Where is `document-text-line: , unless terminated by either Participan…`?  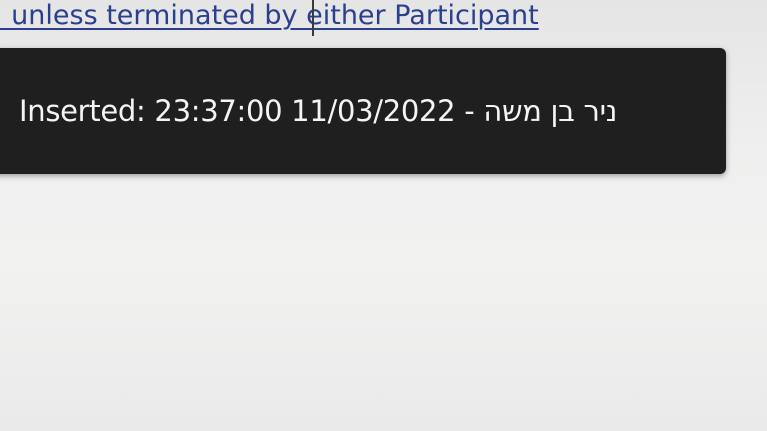
document-text-line: , unless terminated by either Participan… is located at coordinates (269, 19).